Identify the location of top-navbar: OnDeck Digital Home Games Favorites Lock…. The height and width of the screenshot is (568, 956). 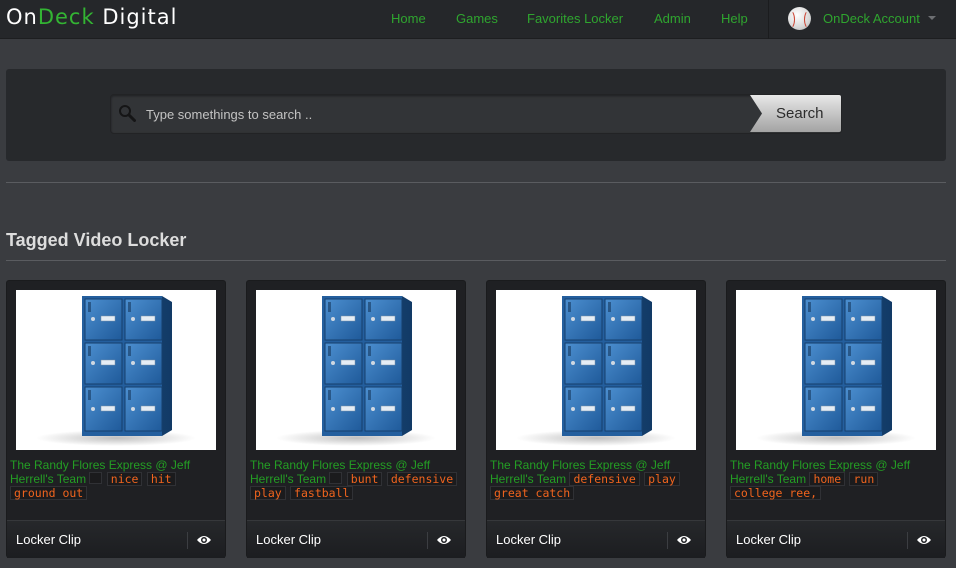
(478, 19).